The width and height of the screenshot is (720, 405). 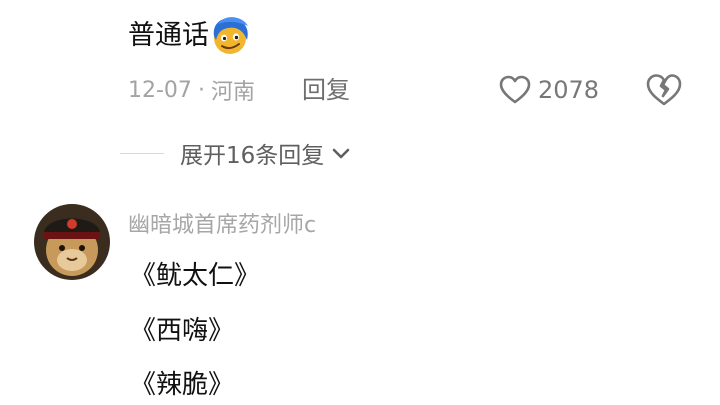 What do you see at coordinates (569, 90) in the screenshot?
I see `like-count: 2078` at bounding box center [569, 90].